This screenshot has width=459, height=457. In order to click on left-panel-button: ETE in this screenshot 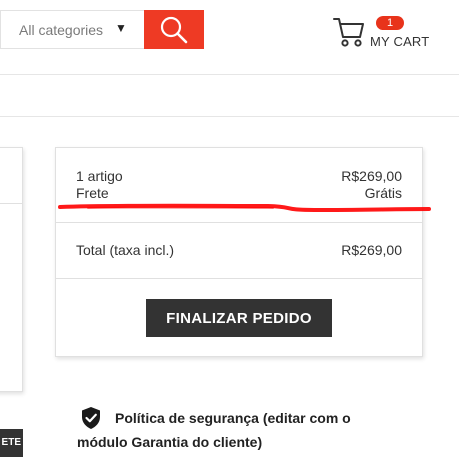, I will do `click(11, 443)`.